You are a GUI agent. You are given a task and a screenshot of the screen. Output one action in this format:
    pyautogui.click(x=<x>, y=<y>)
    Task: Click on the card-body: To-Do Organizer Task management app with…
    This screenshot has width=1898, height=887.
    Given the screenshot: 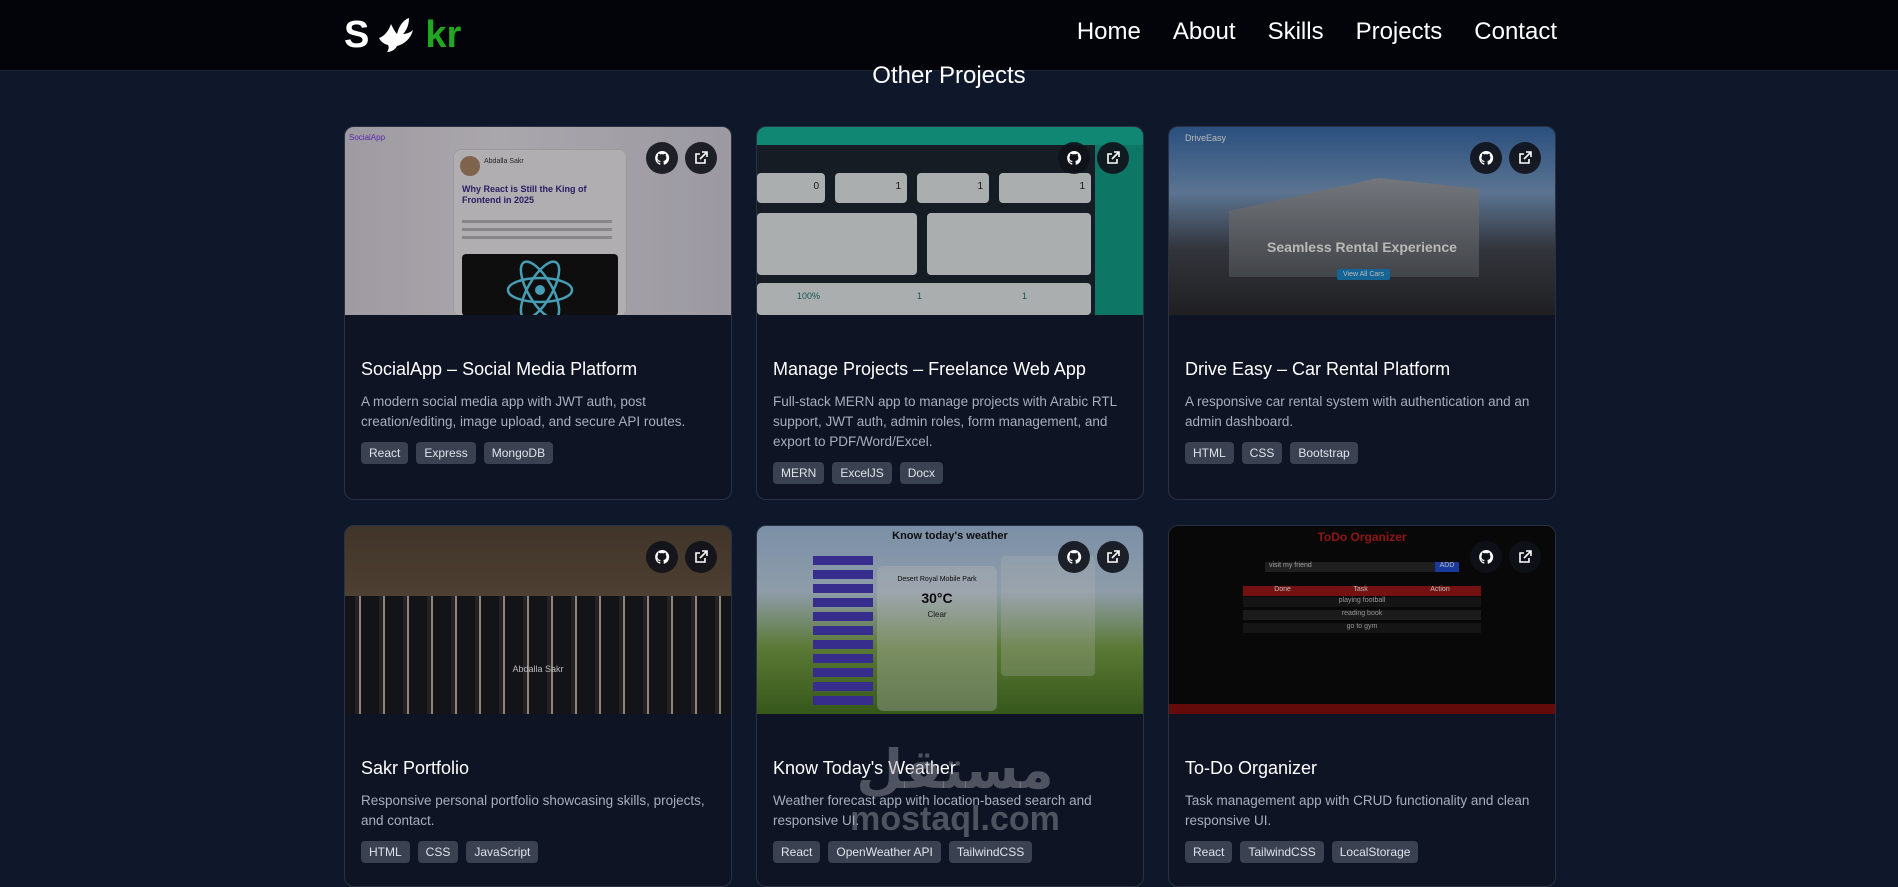 What is the action you would take?
    pyautogui.click(x=1362, y=810)
    